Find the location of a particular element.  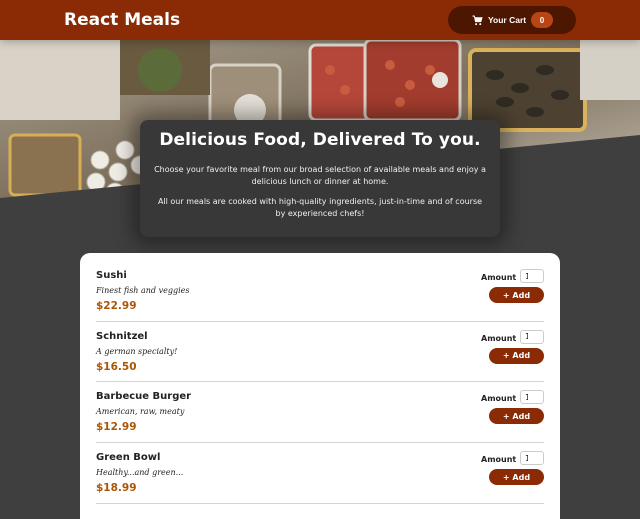

meal-price: $16.50 is located at coordinates (116, 366).